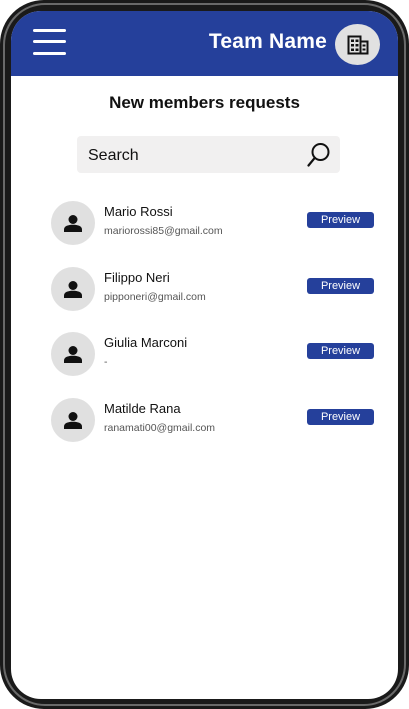 This screenshot has height=709, width=409. What do you see at coordinates (193, 155) in the screenshot?
I see `search-input` at bounding box center [193, 155].